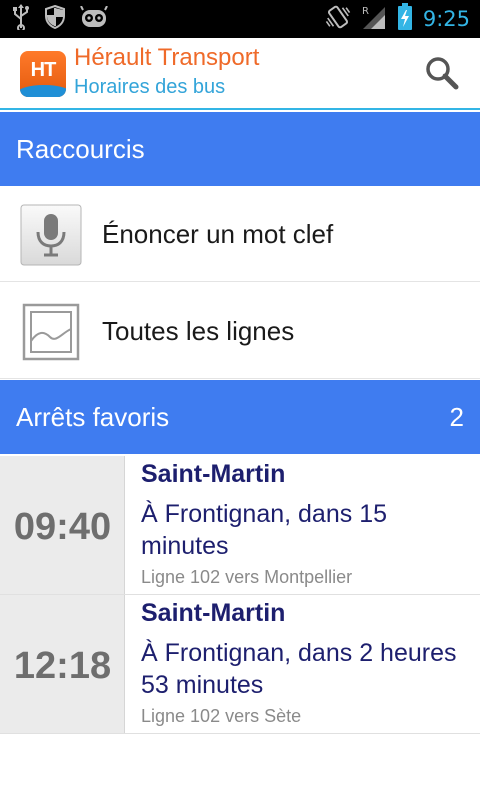 This screenshot has width=480, height=800. What do you see at coordinates (150, 87) in the screenshot?
I see `app-subtitle: Horaires des bus` at bounding box center [150, 87].